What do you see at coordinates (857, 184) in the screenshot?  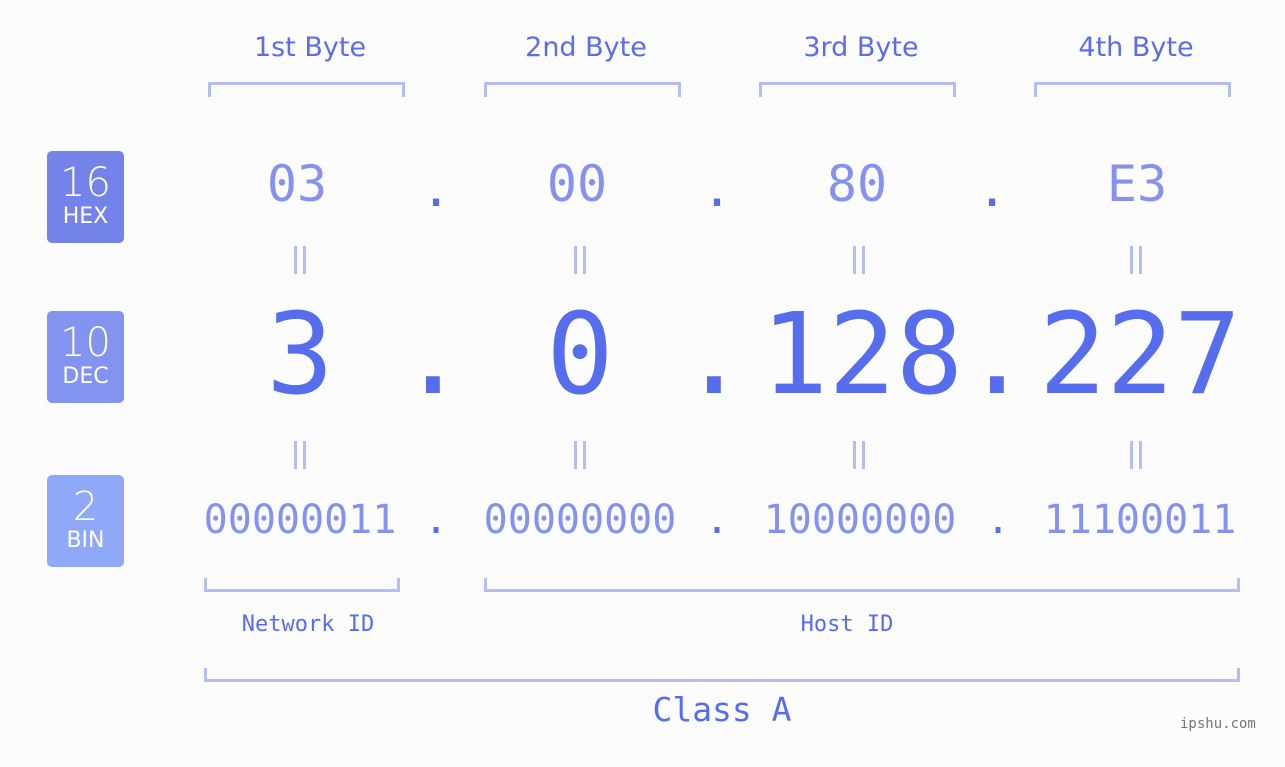 I see `hex-byte-3: 80` at bounding box center [857, 184].